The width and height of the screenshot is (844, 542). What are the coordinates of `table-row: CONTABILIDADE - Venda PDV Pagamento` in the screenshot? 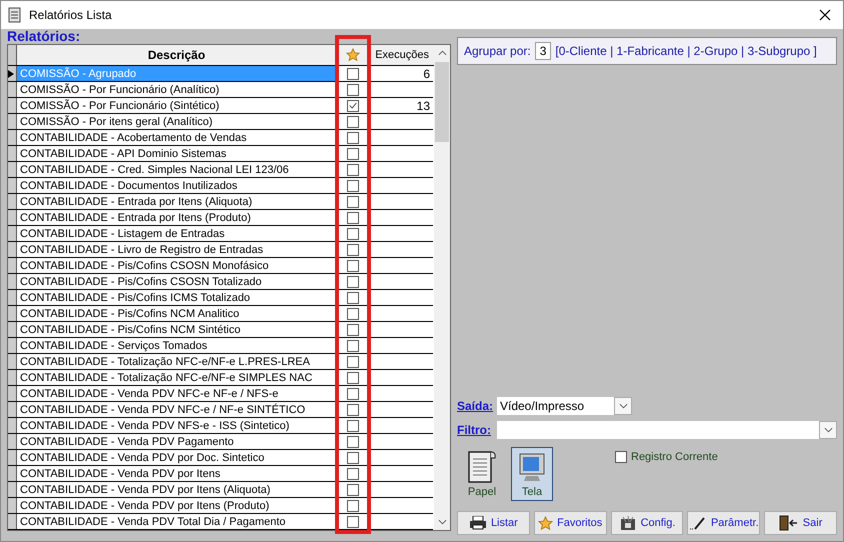 It's located at (220, 442).